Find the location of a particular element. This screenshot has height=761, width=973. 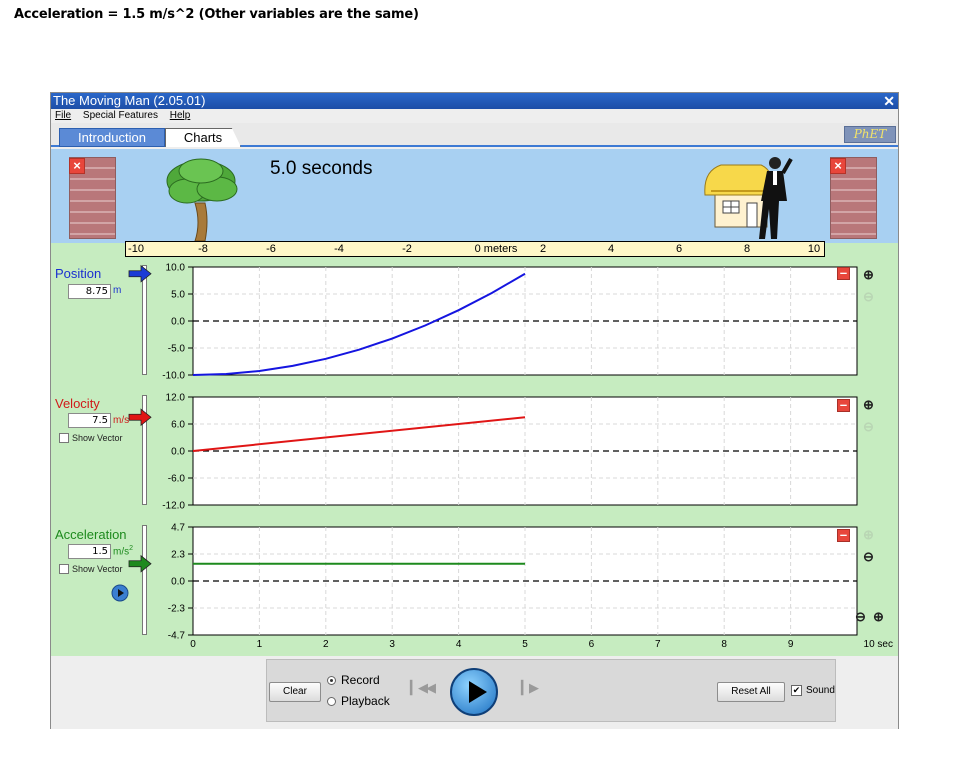

sound-toggle: ✔ Sound is located at coordinates (813, 690).